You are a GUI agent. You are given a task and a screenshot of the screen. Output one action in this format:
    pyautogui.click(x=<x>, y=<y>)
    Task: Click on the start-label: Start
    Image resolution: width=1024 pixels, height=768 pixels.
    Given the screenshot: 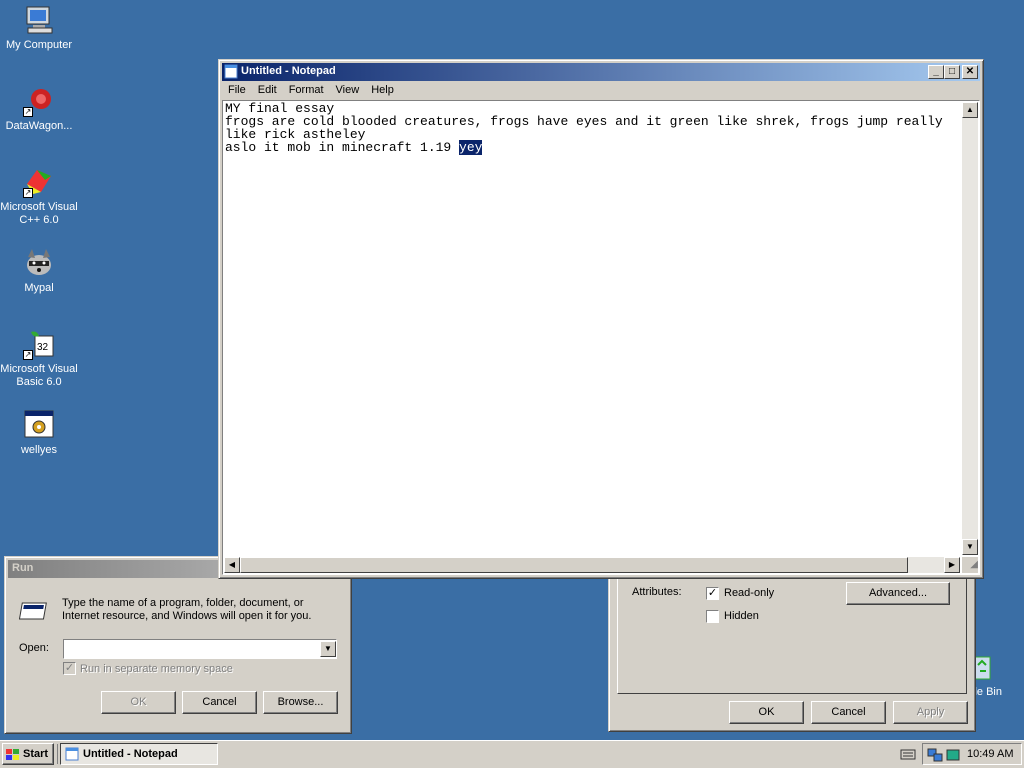 What is the action you would take?
    pyautogui.click(x=36, y=754)
    